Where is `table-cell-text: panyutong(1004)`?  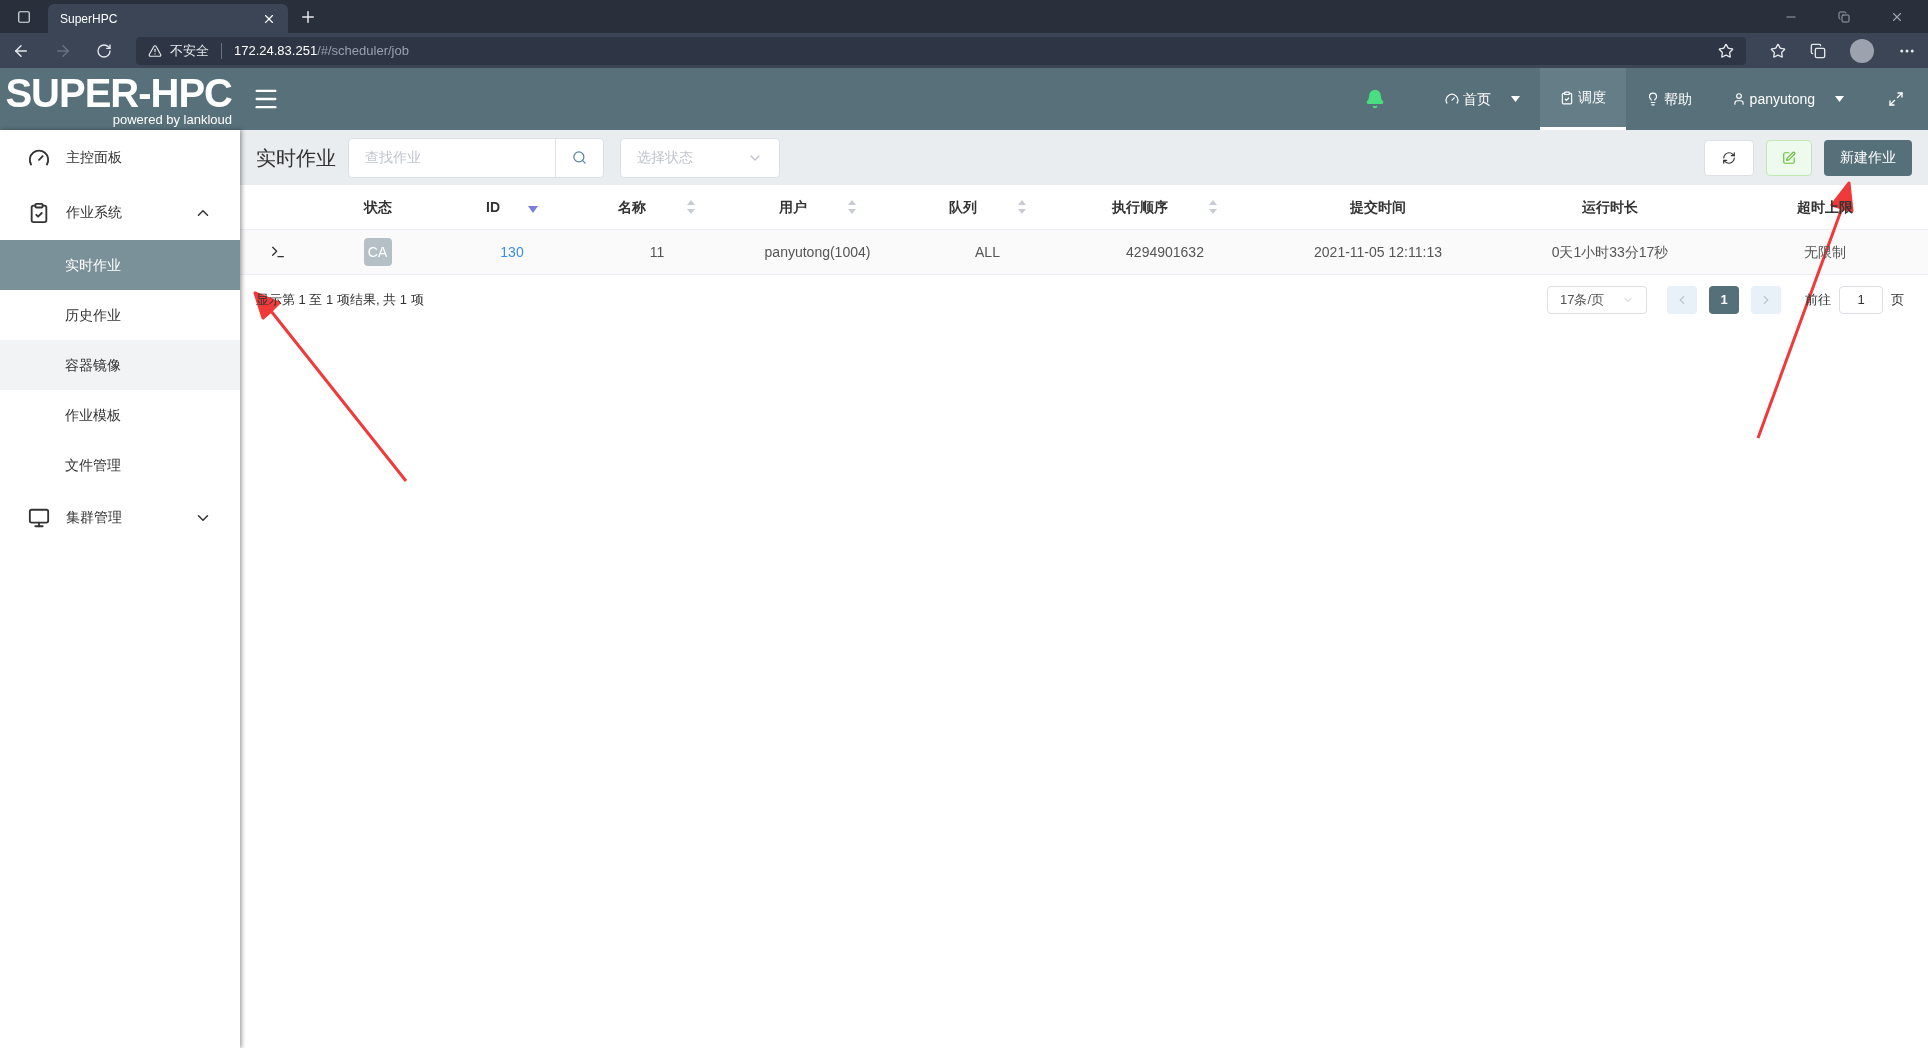 table-cell-text: panyutong(1004) is located at coordinates (817, 252).